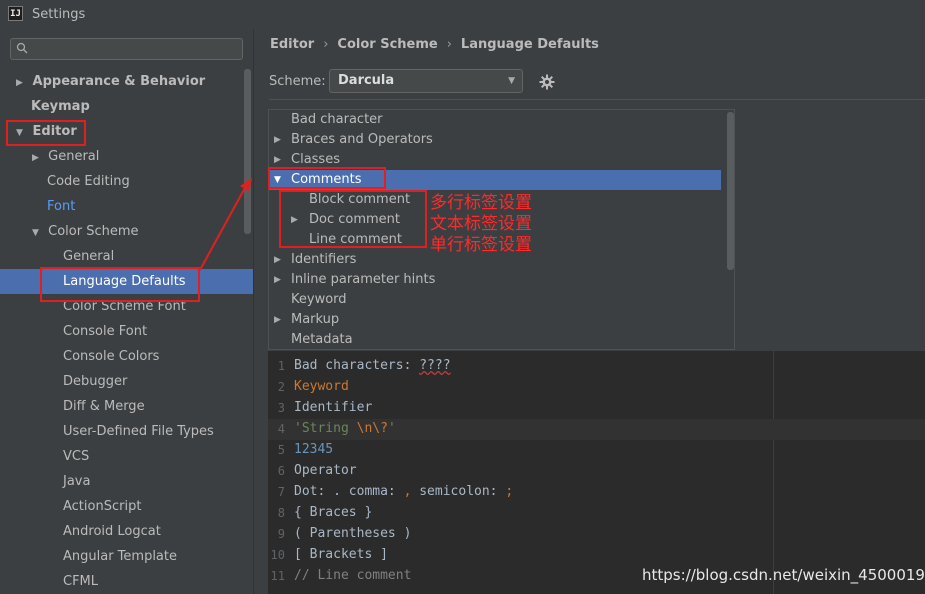 The image size is (925, 594). I want to click on annotation-box-comment-children, so click(353, 219).